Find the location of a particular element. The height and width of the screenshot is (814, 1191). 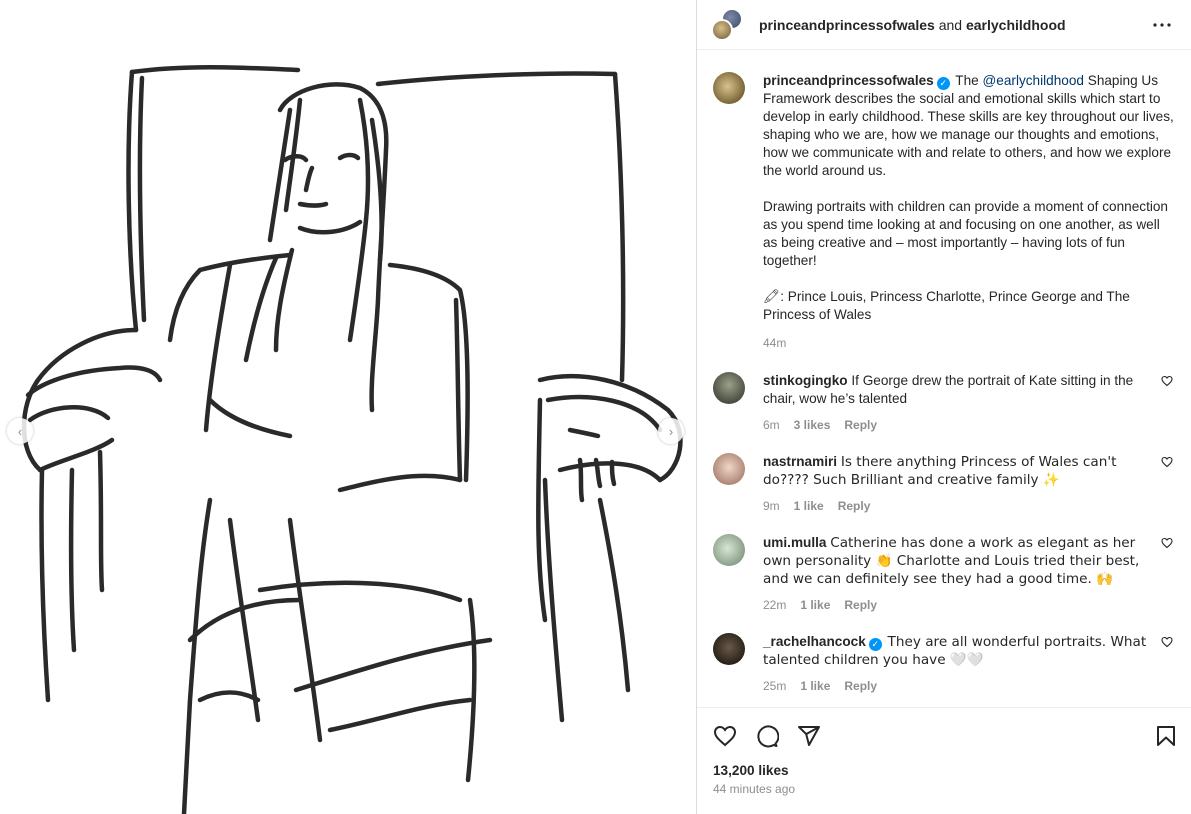

paper-plane-icon is located at coordinates (809, 735).